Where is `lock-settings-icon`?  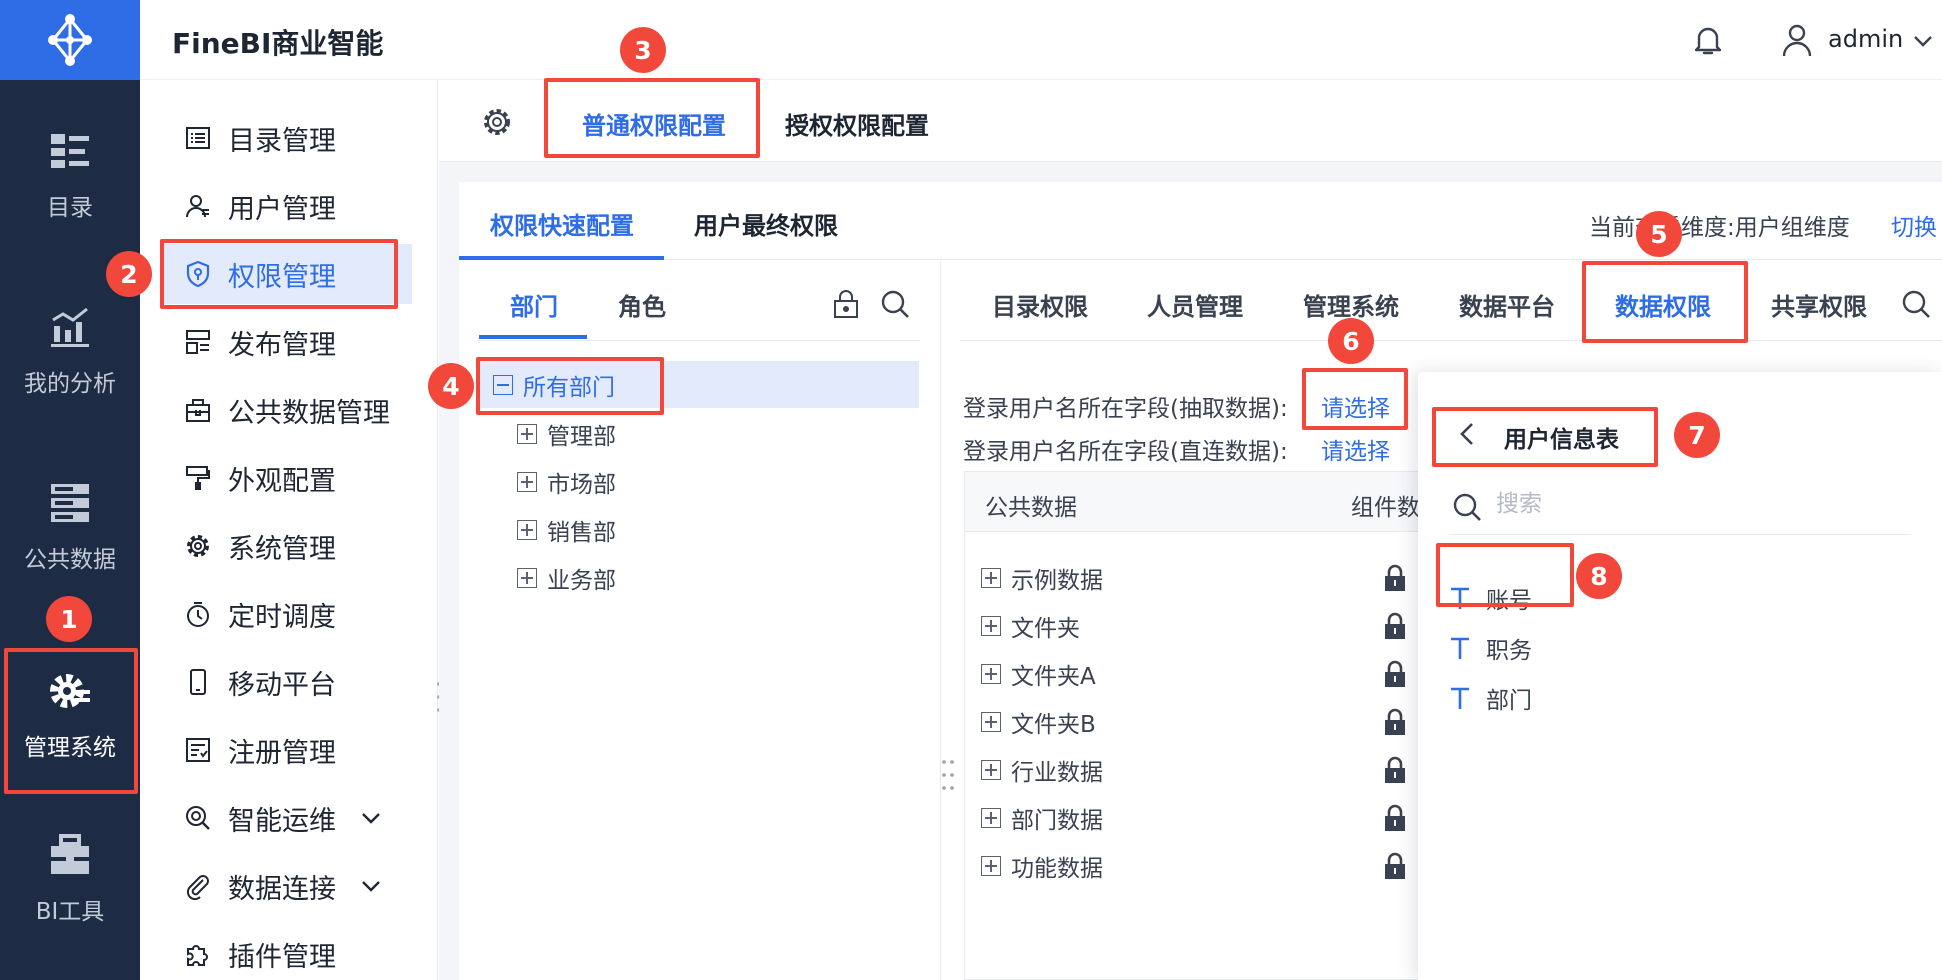
lock-settings-icon is located at coordinates (846, 304).